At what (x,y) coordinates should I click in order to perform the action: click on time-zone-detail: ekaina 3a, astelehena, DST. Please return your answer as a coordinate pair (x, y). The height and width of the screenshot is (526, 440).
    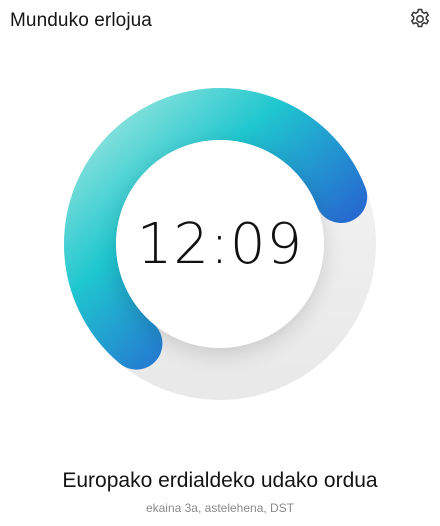
    Looking at the image, I should click on (220, 508).